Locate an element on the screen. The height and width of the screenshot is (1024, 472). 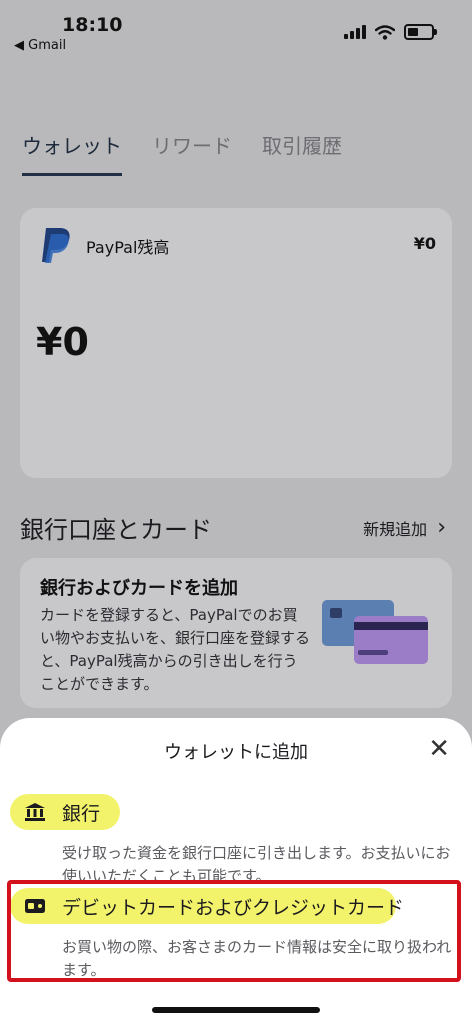
battery-icon is located at coordinates (420, 32).